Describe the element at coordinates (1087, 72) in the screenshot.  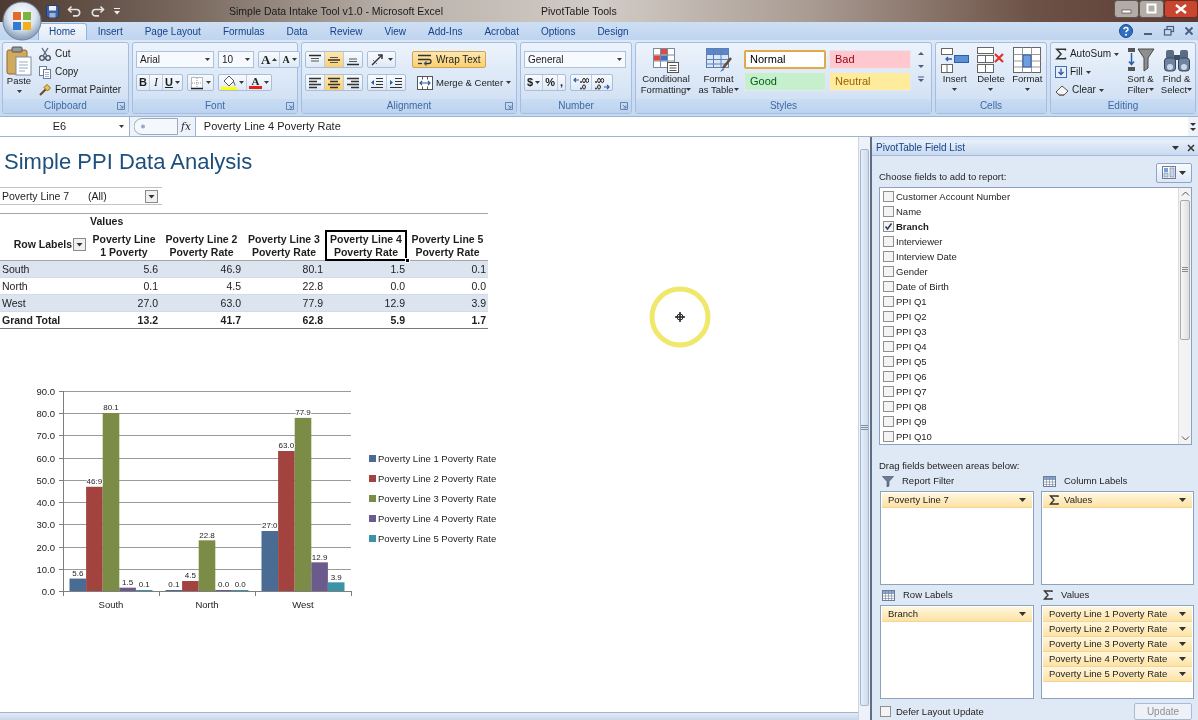
I see `fill-button: Fill` at that location.